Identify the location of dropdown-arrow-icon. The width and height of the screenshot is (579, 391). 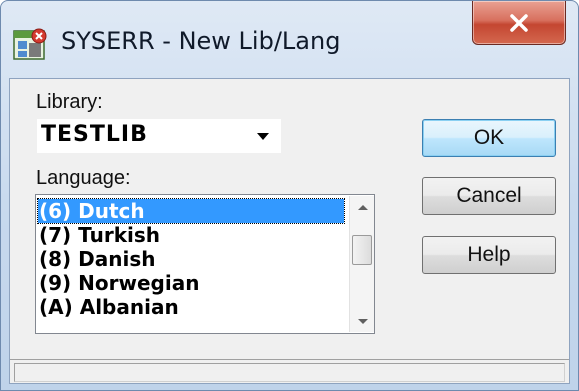
(263, 136).